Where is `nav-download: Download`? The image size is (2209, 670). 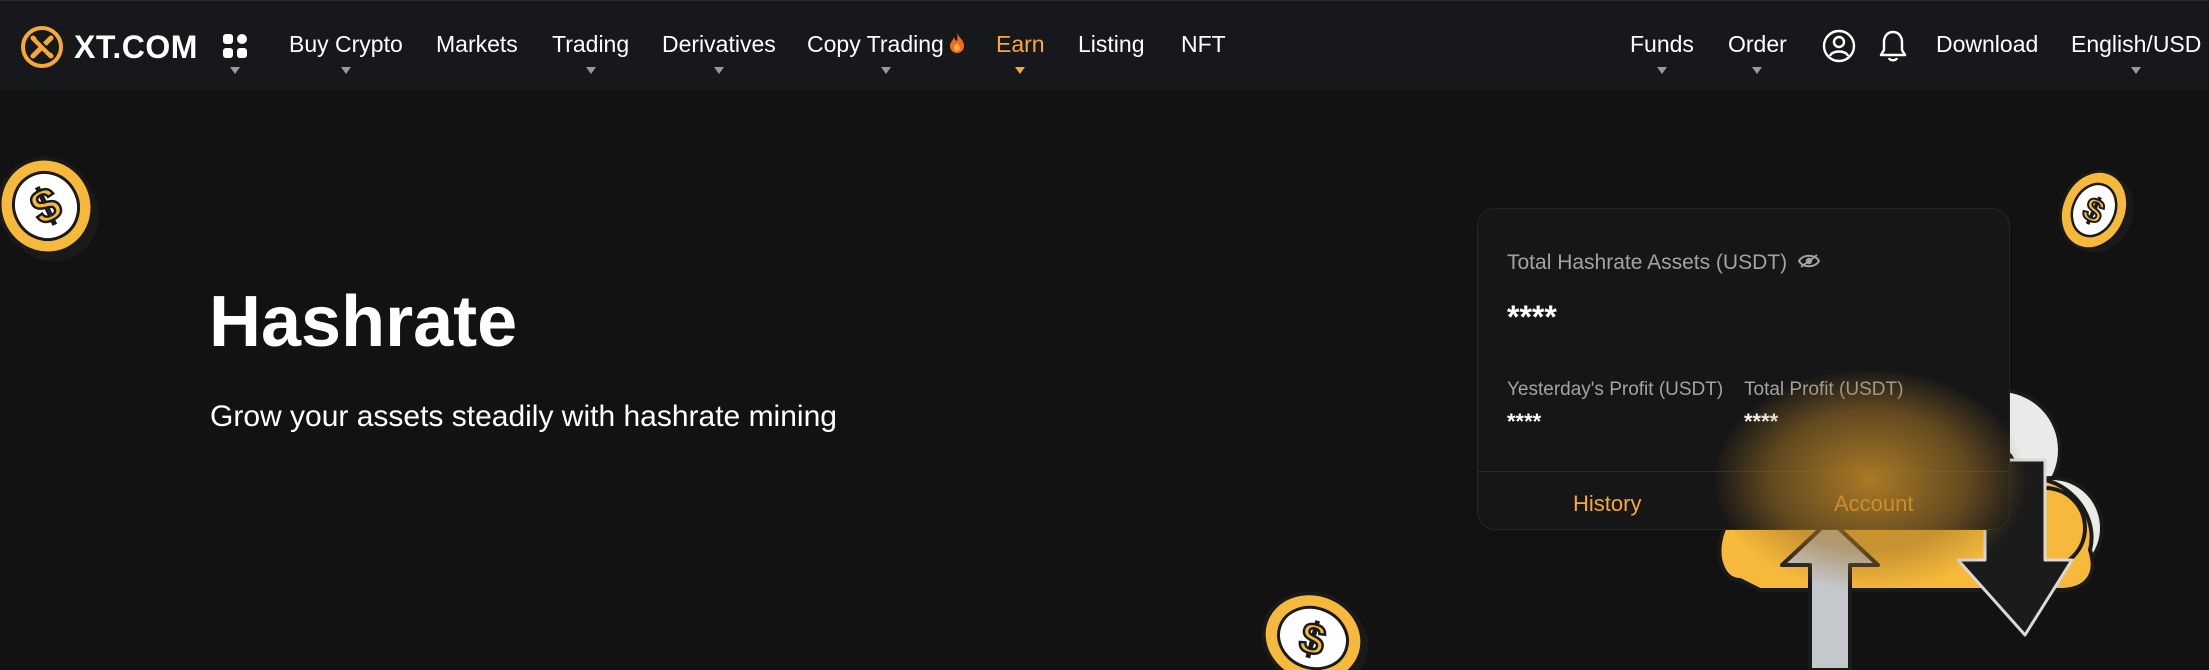 nav-download: Download is located at coordinates (1987, 44).